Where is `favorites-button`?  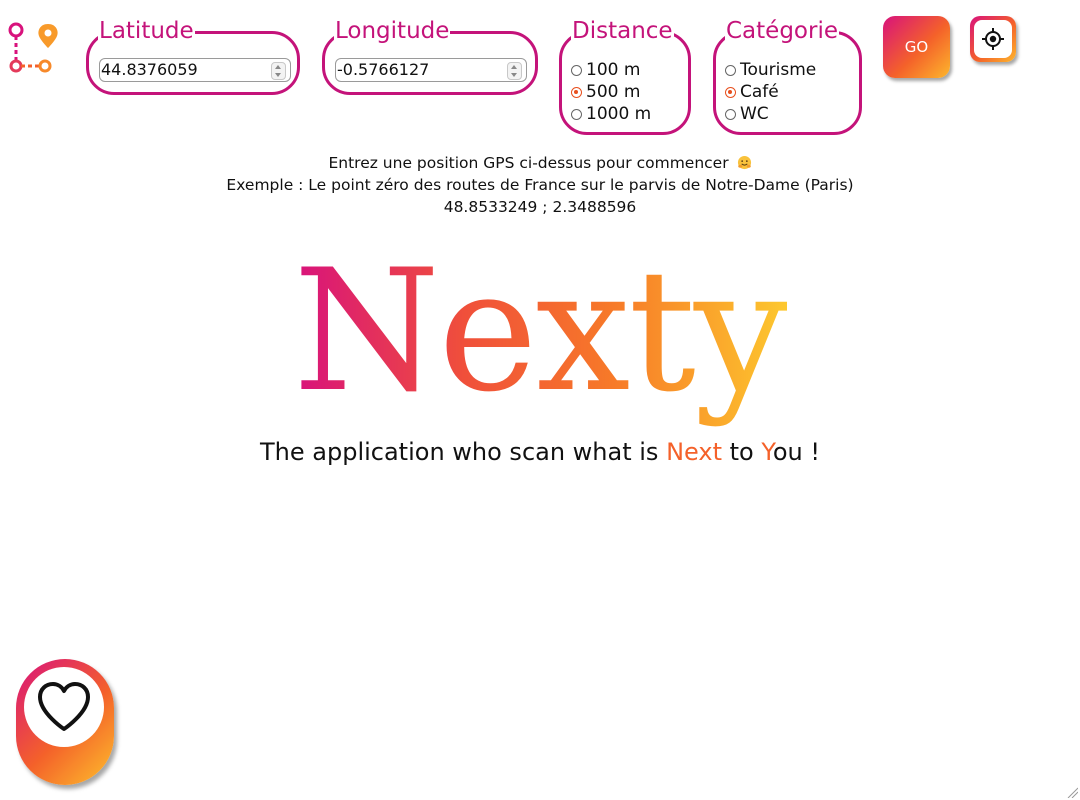 favorites-button is located at coordinates (65, 722).